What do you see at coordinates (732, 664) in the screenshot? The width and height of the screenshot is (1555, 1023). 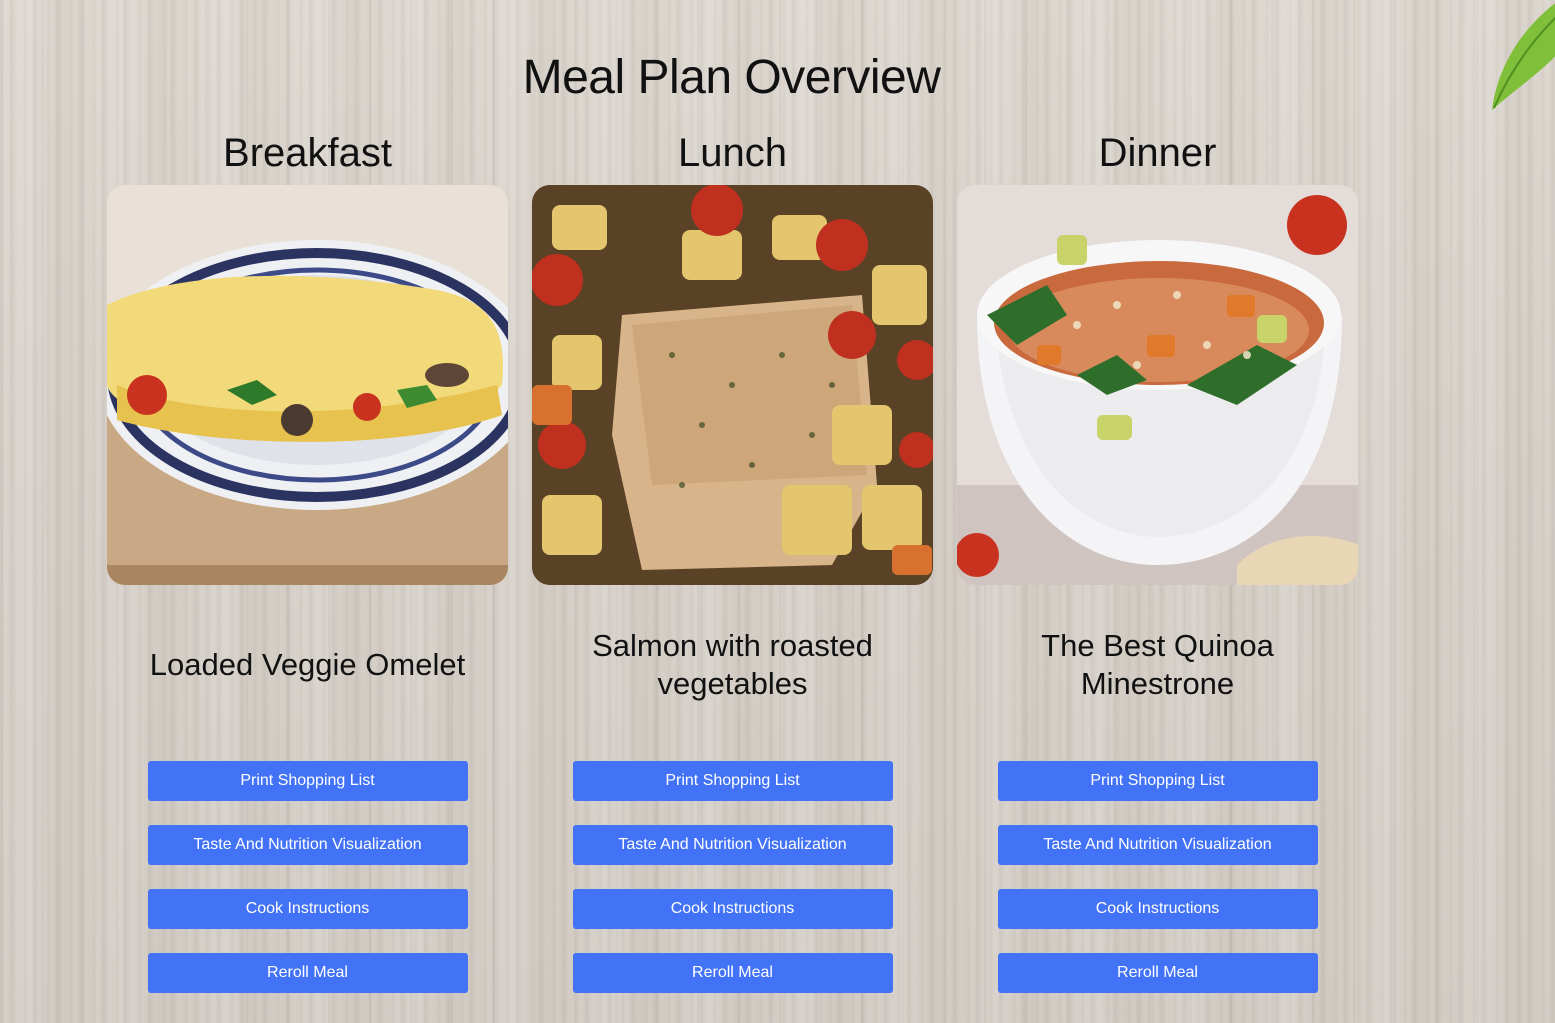 I see `meal-name: Salmon with roasted vegetables` at bounding box center [732, 664].